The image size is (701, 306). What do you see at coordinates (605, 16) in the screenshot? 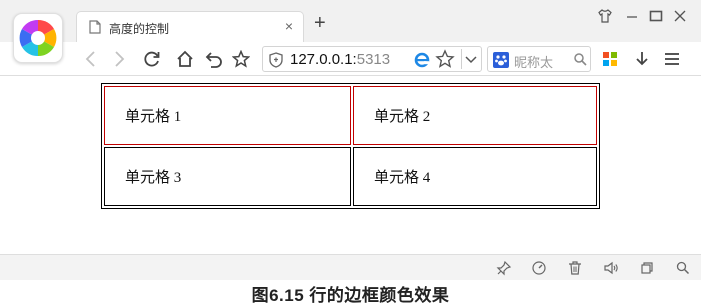
I see `shirt-icon` at bounding box center [605, 16].